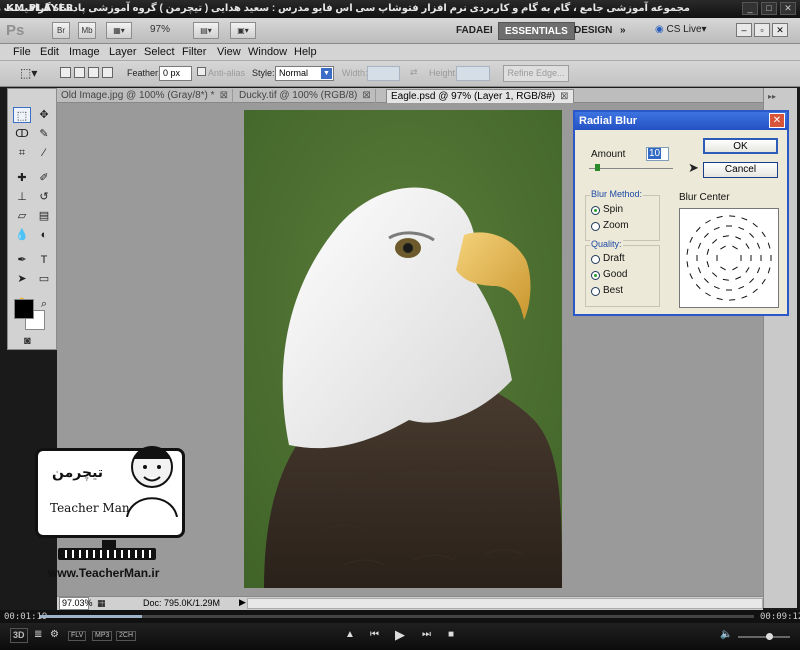  I want to click on foreground-color-swatch, so click(24, 309).